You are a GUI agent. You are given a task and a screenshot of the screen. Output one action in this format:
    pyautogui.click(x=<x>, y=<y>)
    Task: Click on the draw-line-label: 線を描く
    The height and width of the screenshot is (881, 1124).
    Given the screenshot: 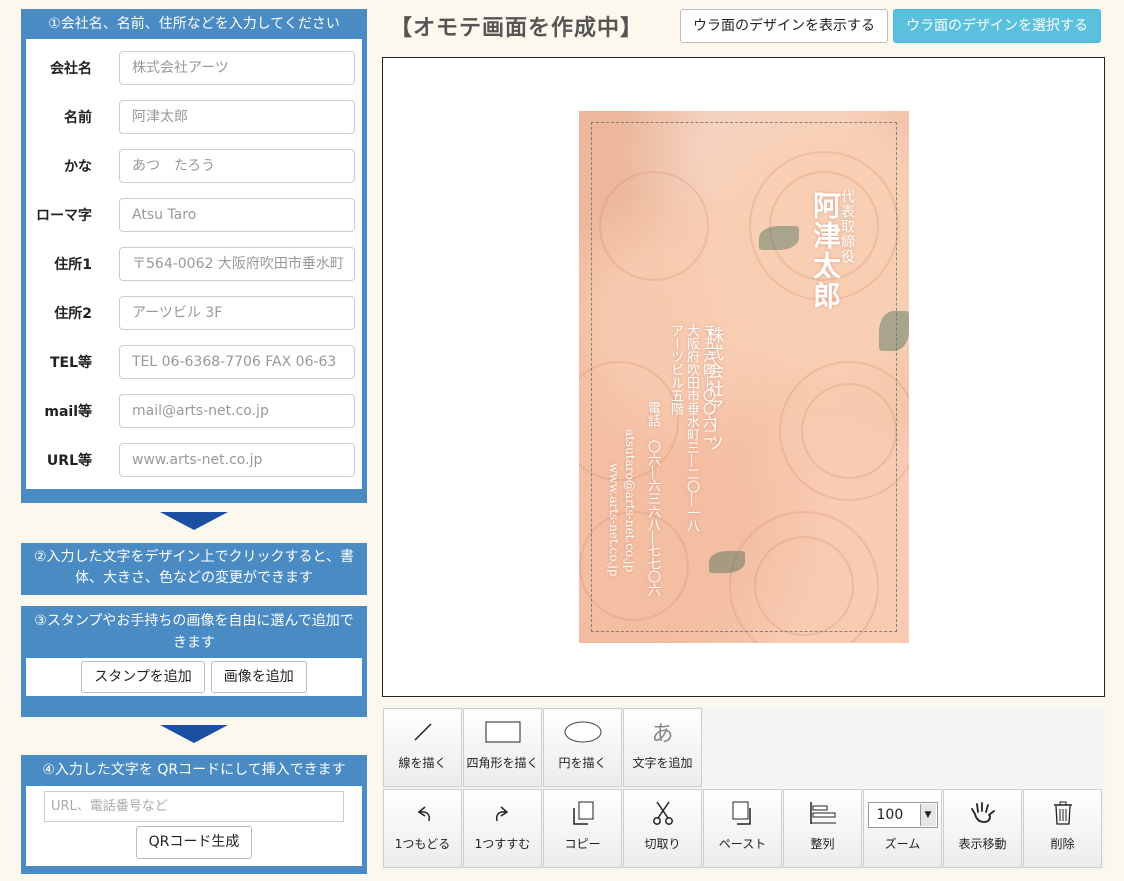 What is the action you would take?
    pyautogui.click(x=422, y=763)
    